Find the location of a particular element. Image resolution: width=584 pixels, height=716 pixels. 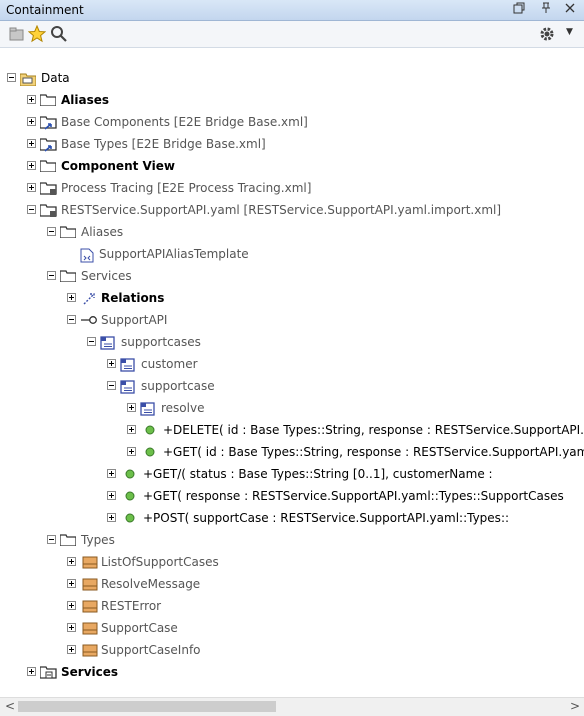

tree-node-label: Component View is located at coordinates (118, 166).